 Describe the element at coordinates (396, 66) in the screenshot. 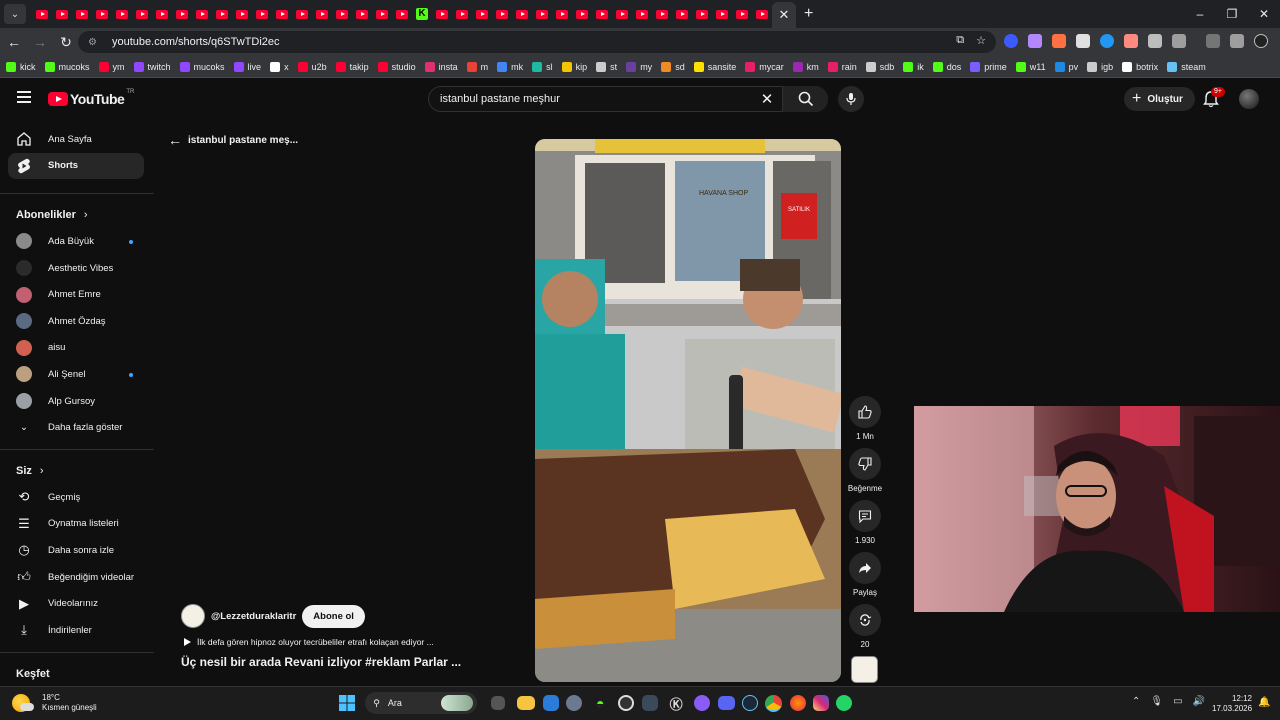

I see `bookmark-item: studio` at that location.